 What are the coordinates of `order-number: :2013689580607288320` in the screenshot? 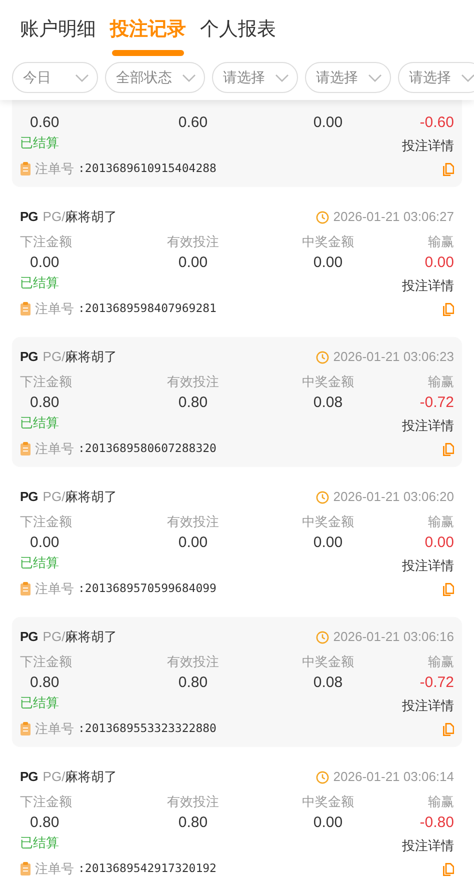 It's located at (147, 449).